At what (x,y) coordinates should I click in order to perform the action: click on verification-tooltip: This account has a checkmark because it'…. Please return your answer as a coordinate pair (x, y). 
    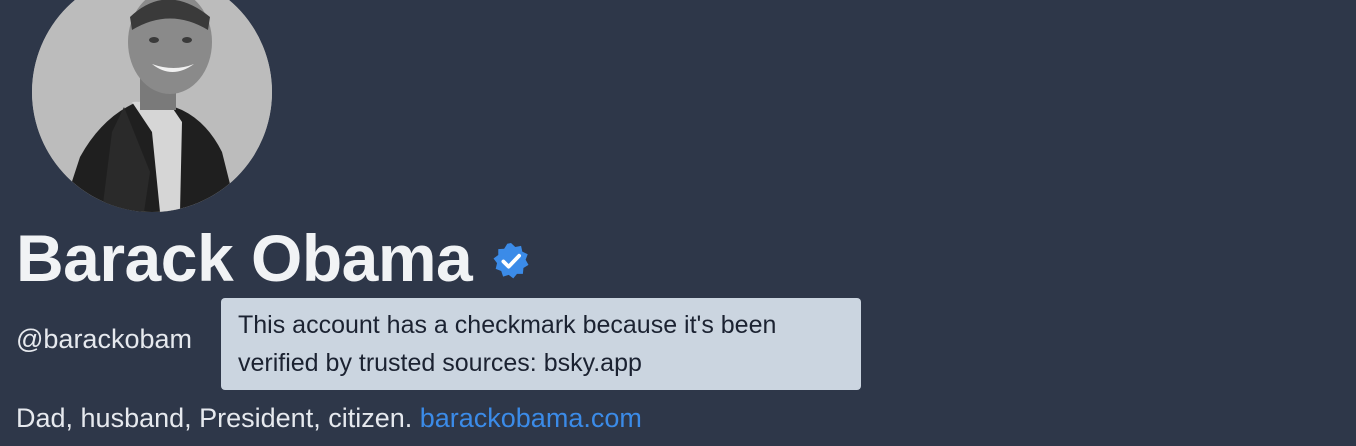
    Looking at the image, I should click on (541, 344).